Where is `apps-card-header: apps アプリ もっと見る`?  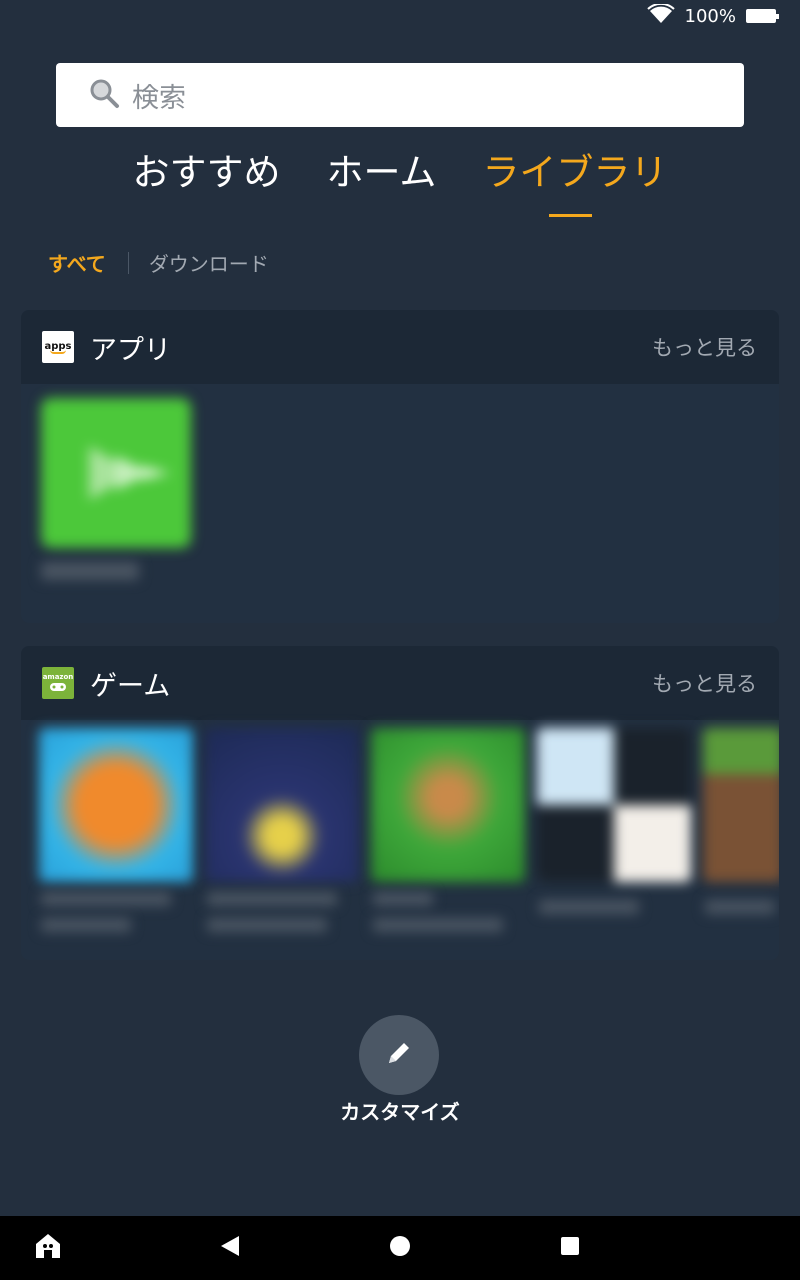
apps-card-header: apps アプリ もっと見る is located at coordinates (400, 347).